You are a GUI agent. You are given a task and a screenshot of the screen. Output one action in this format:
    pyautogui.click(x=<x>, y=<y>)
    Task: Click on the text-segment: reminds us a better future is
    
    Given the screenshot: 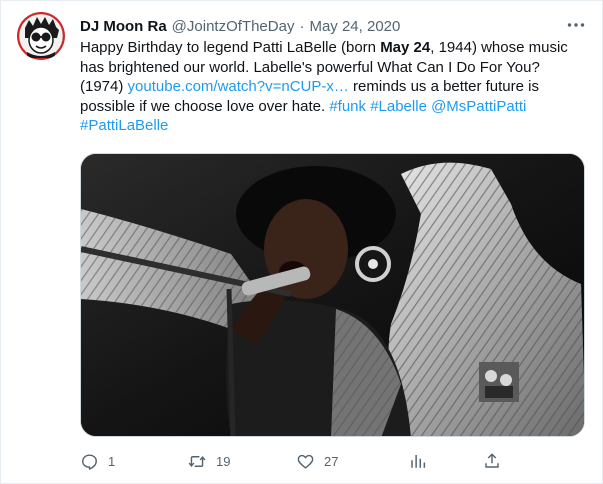 What is the action you would take?
    pyautogui.click(x=443, y=86)
    